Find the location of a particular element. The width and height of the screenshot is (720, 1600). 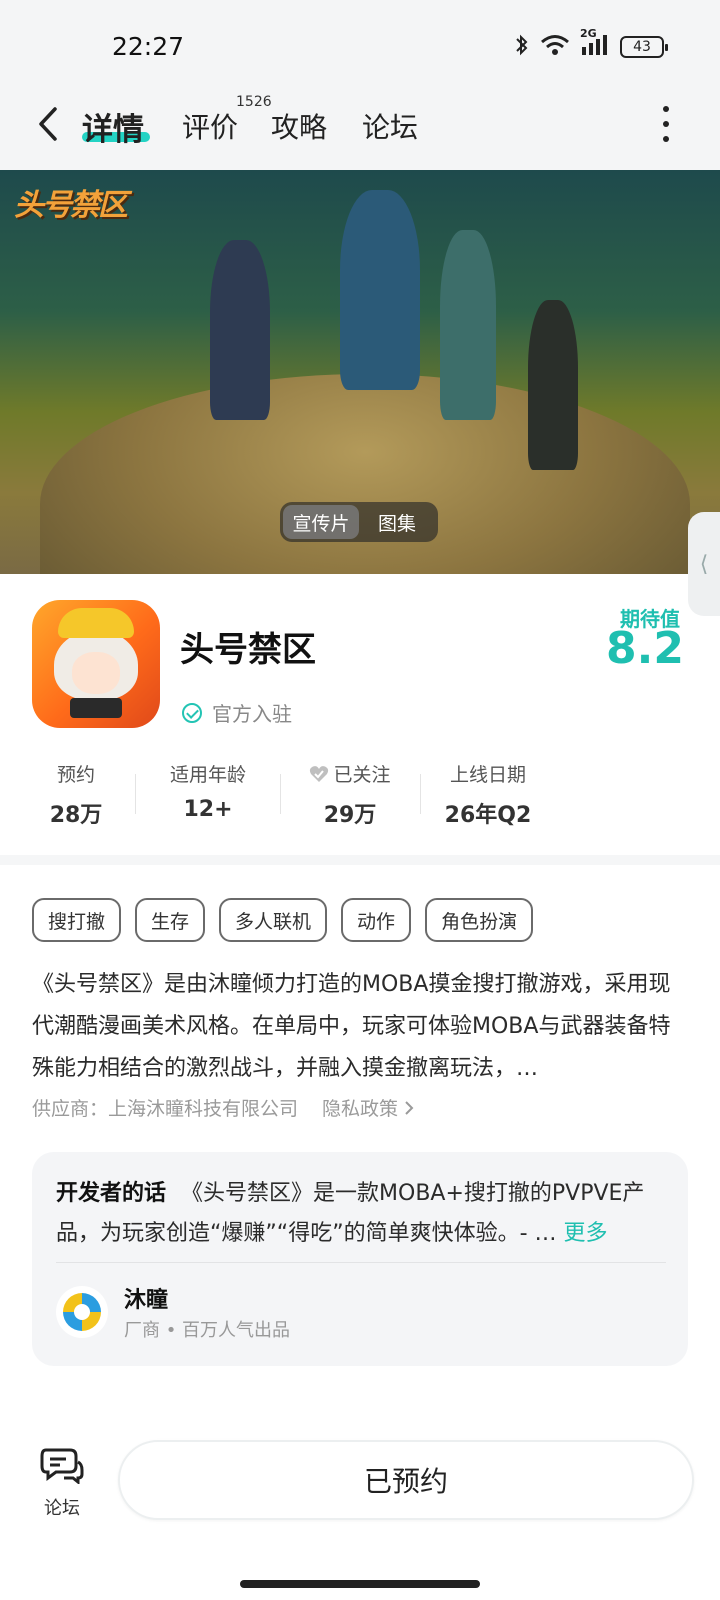

reserved-button: 已预约 is located at coordinates (406, 1480).